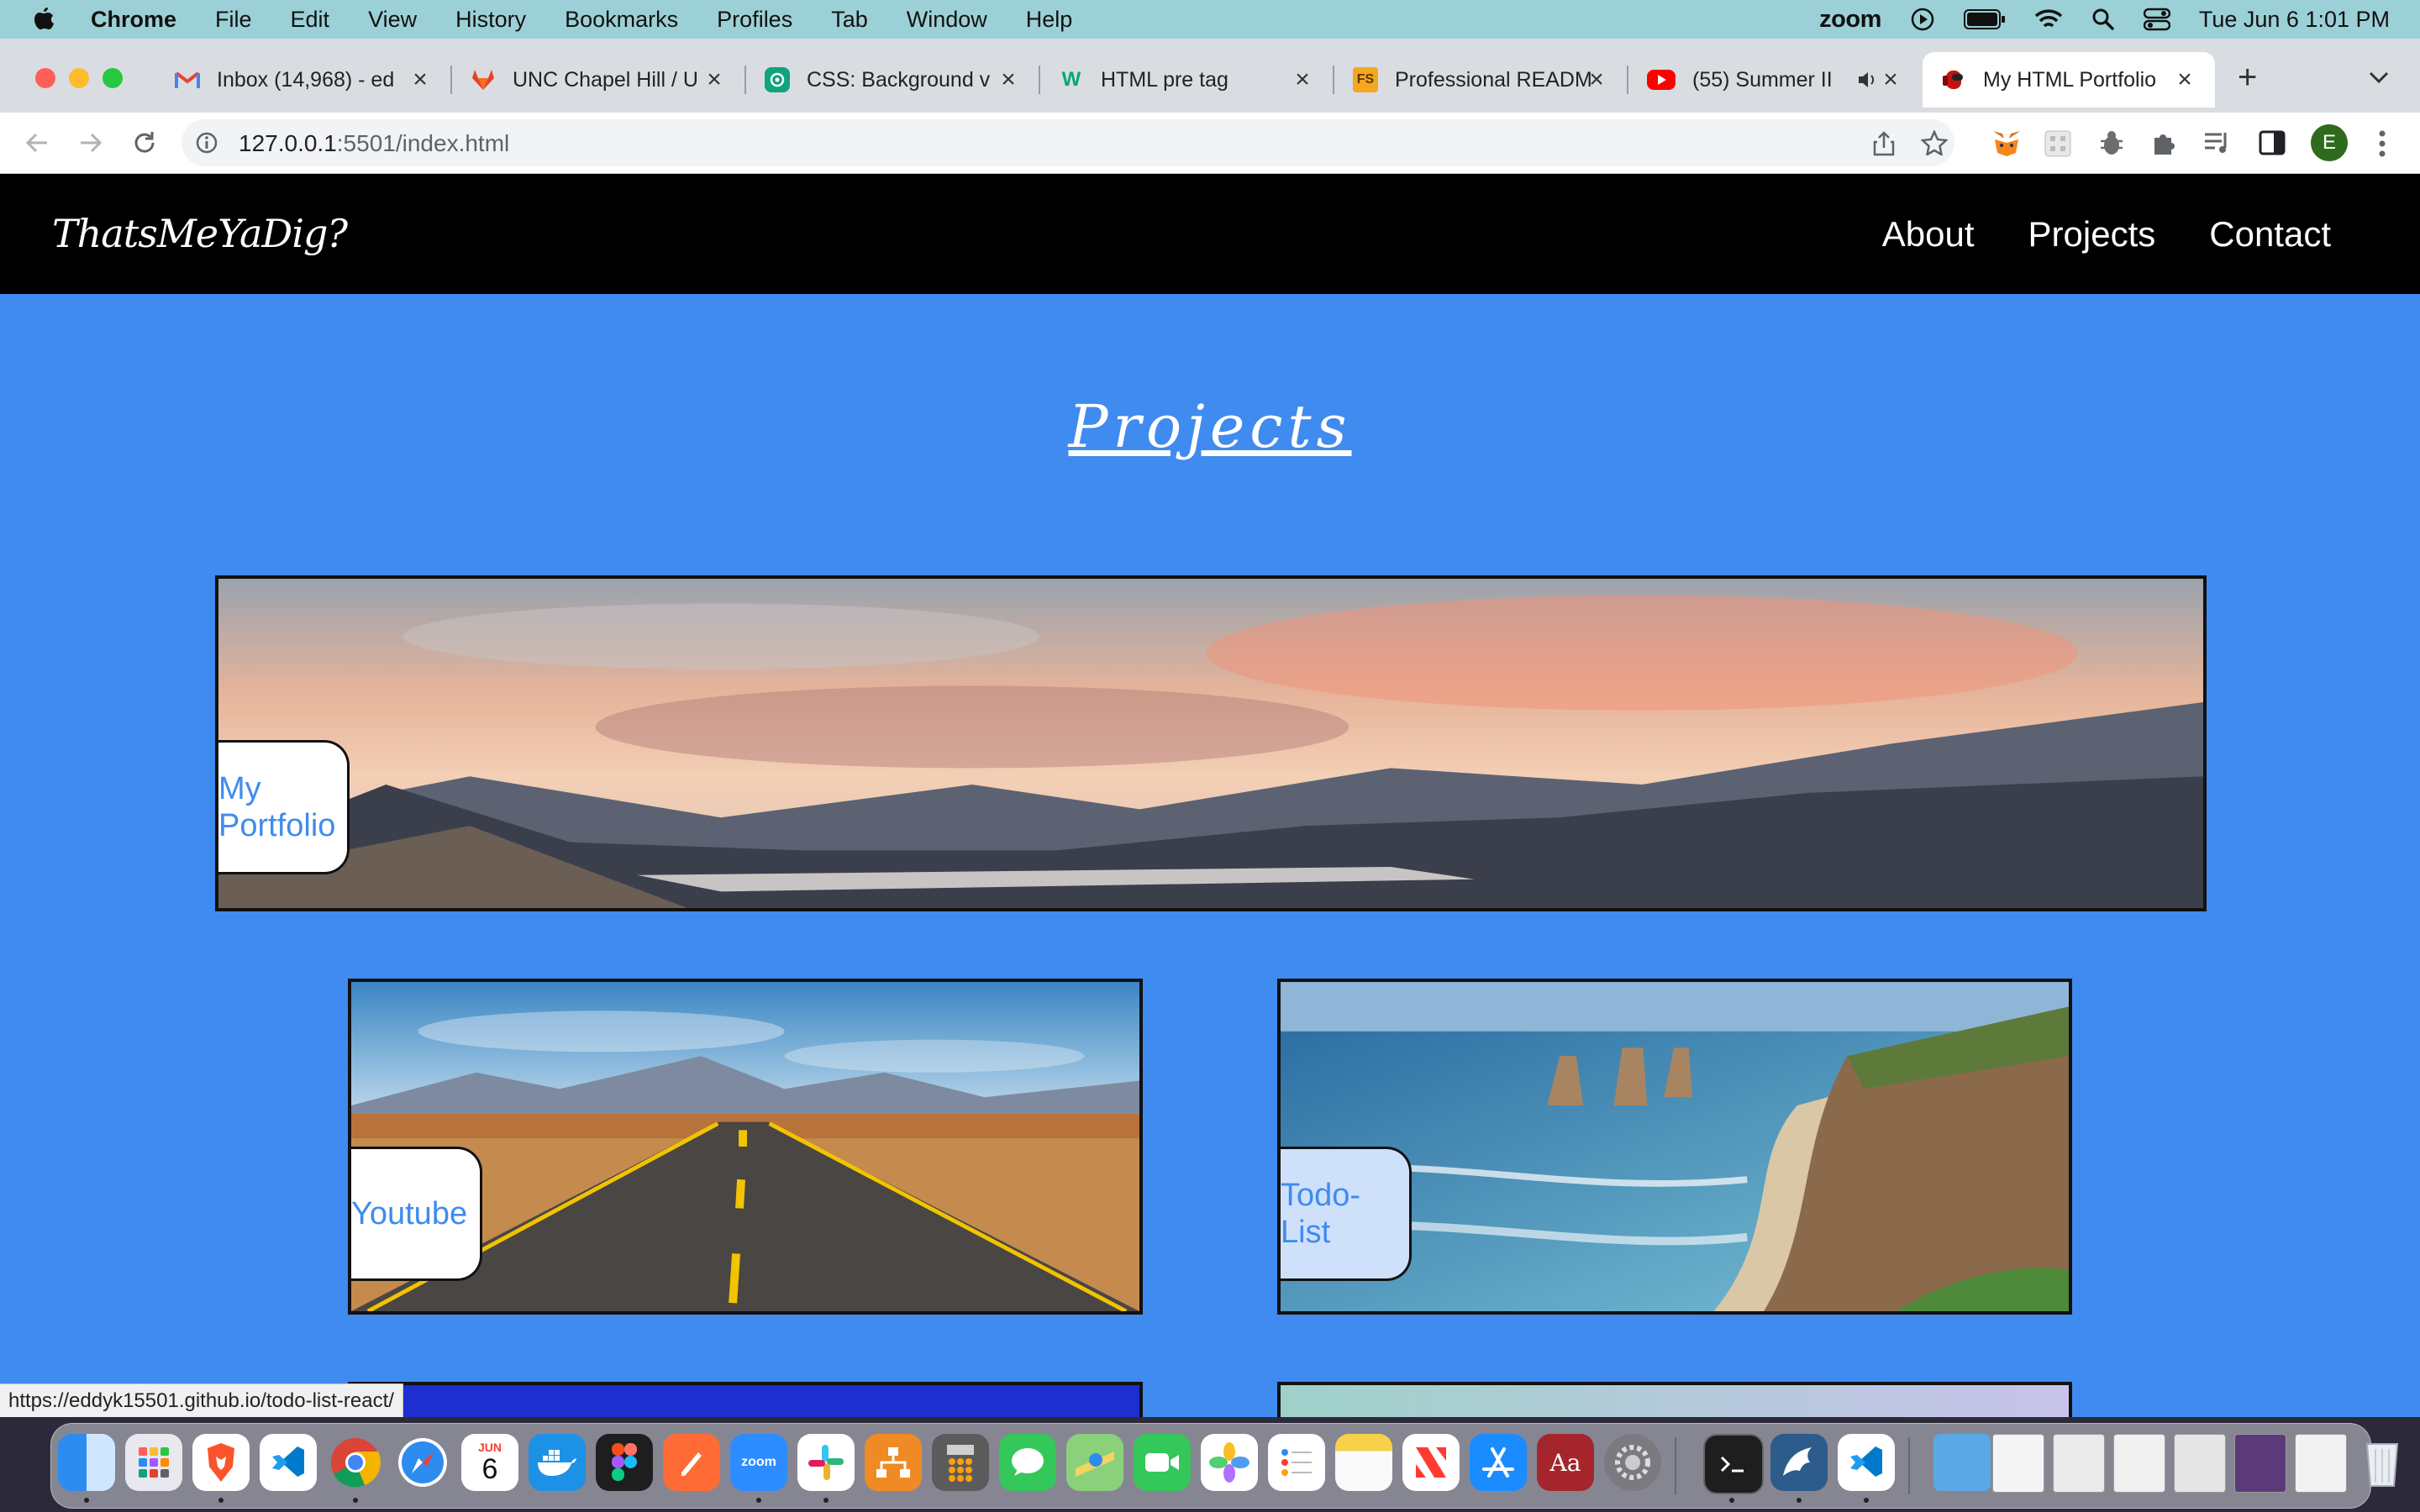  I want to click on project-card-partial-right, so click(1675, 1399).